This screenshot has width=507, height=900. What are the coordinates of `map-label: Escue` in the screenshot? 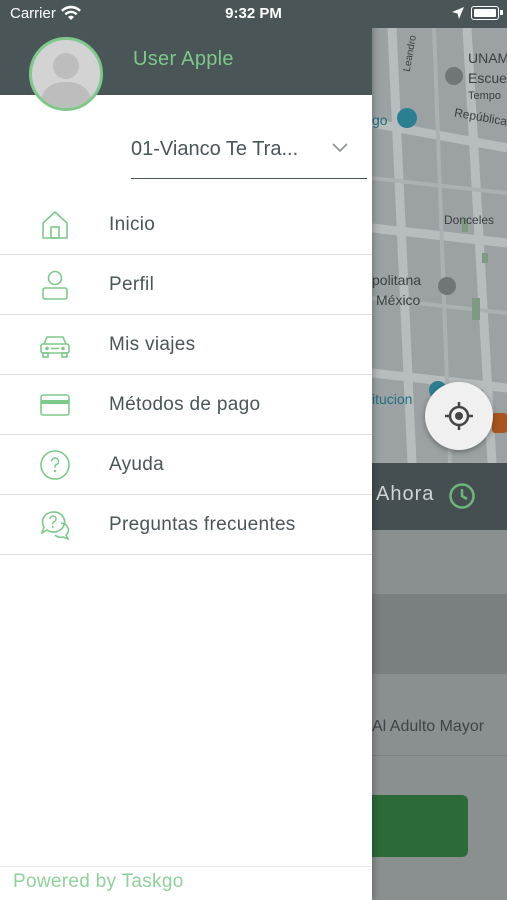 It's located at (487, 78).